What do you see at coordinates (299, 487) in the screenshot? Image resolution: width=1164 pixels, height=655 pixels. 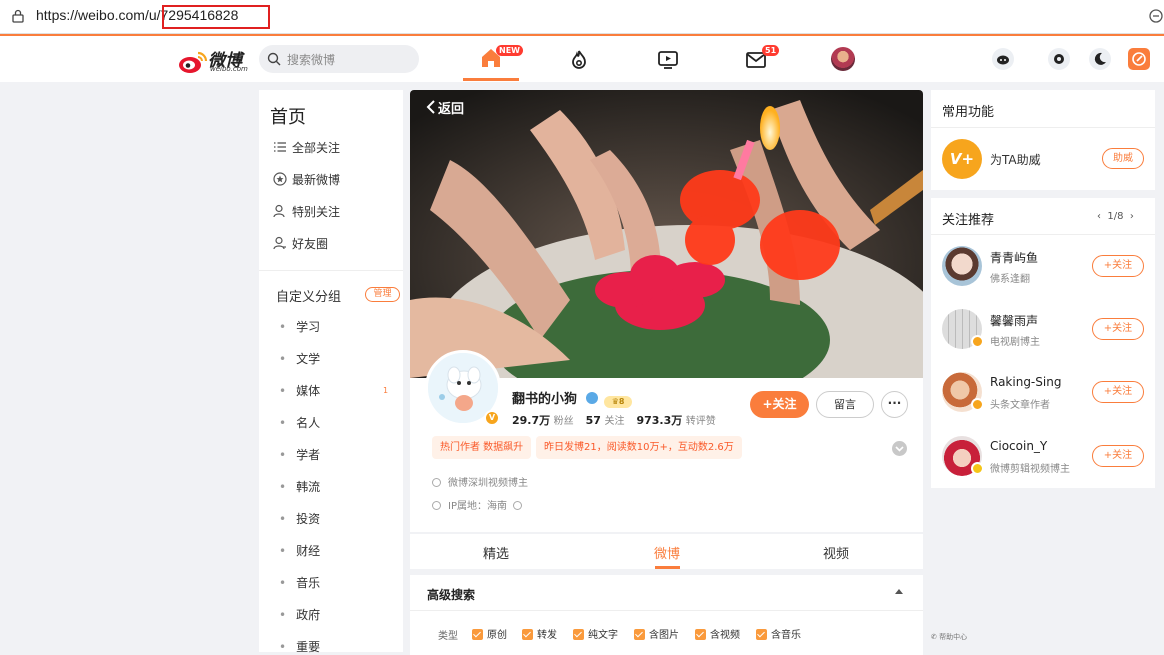 I see `group-item: 韩流` at bounding box center [299, 487].